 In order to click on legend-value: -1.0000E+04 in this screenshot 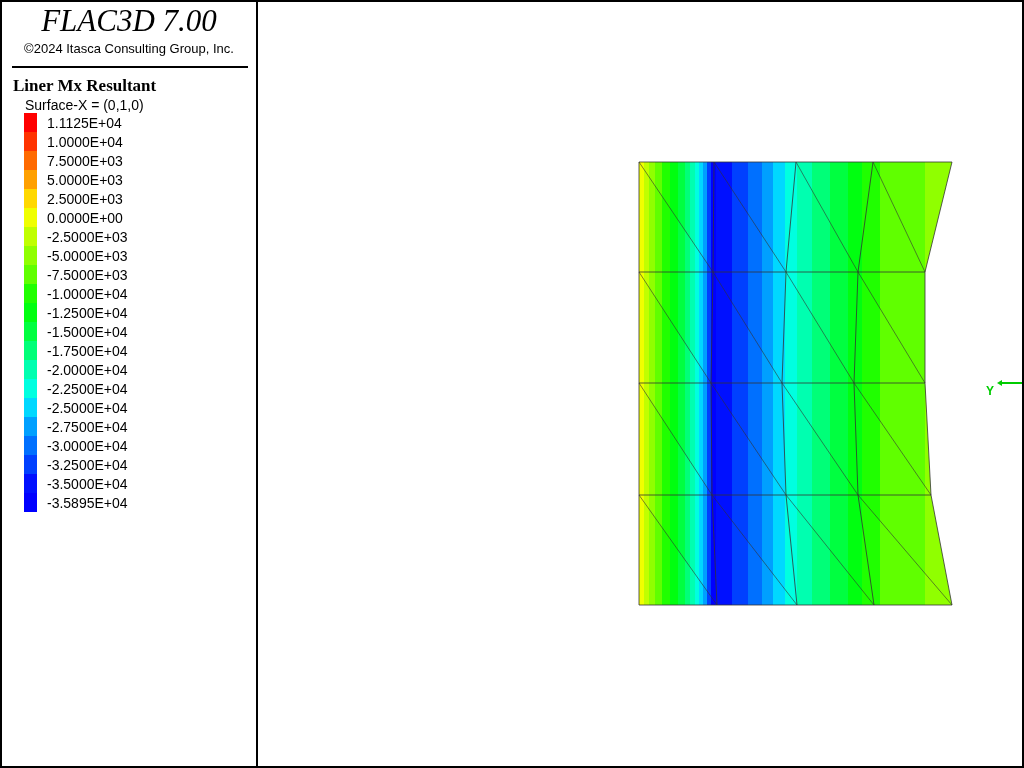, I will do `click(87, 293)`.